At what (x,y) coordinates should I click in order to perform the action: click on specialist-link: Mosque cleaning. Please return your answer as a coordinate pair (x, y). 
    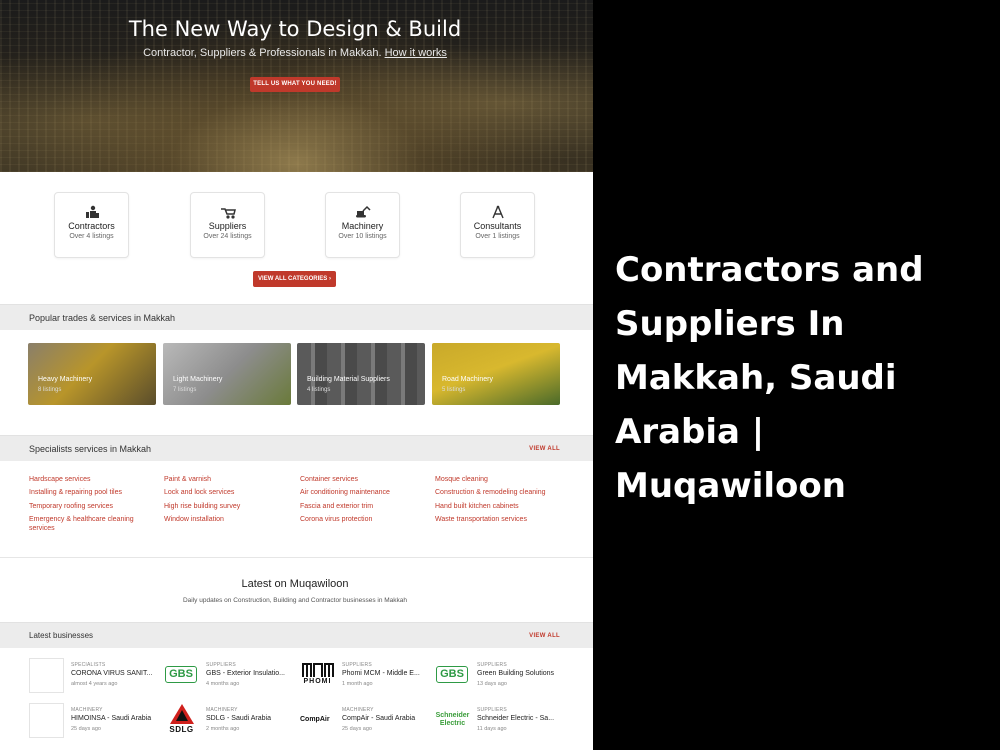
    Looking at the image, I should click on (505, 479).